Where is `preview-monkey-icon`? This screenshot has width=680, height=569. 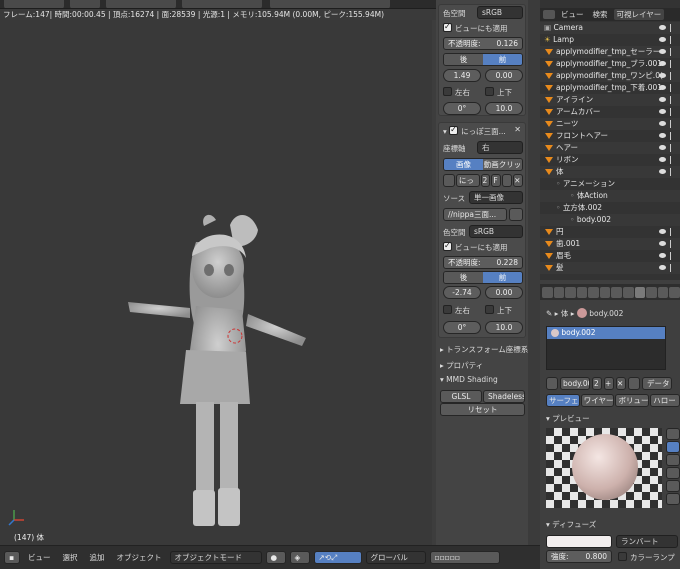 preview-monkey-icon is located at coordinates (673, 473).